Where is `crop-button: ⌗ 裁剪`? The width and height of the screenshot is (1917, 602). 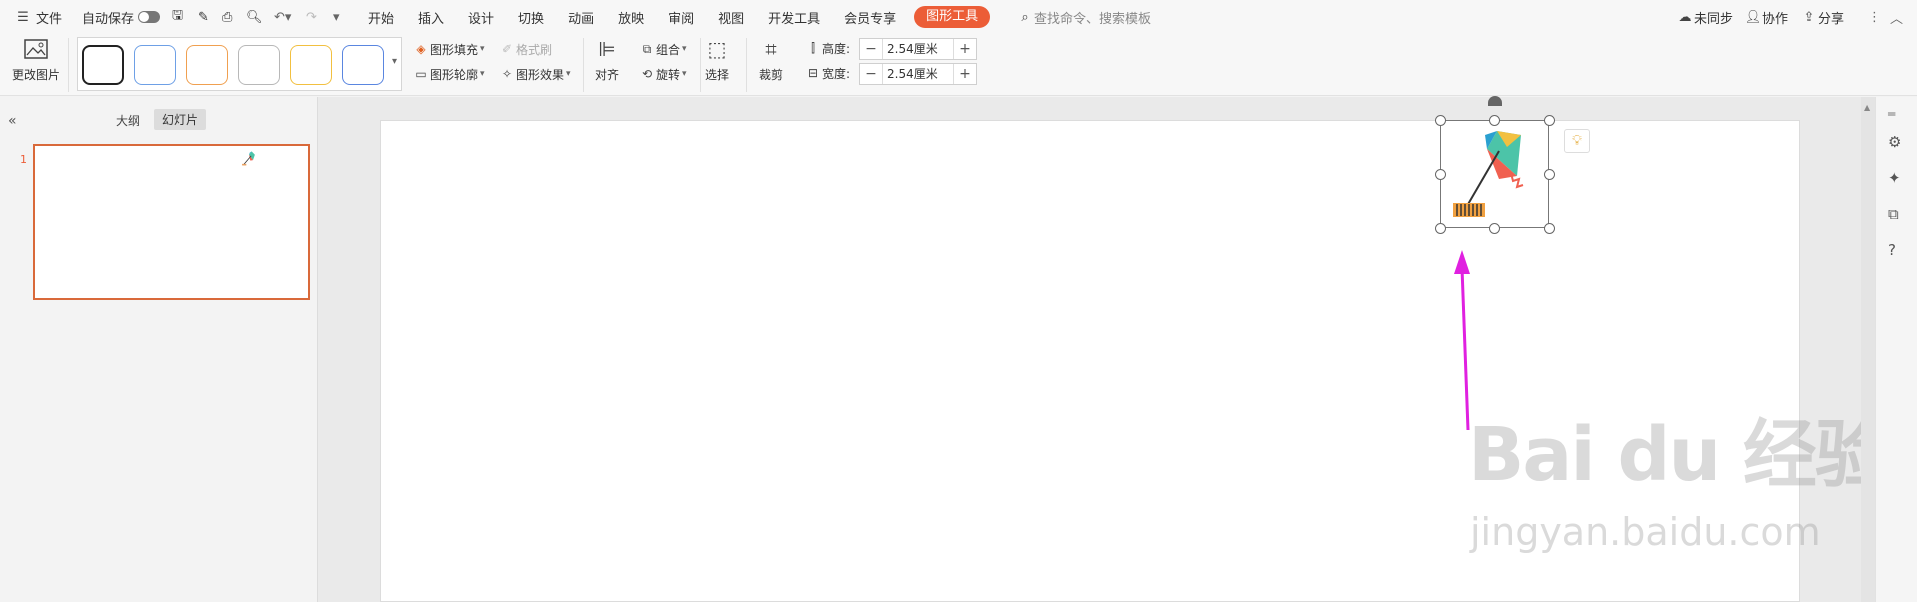 crop-button: ⌗ 裁剪 is located at coordinates (771, 59).